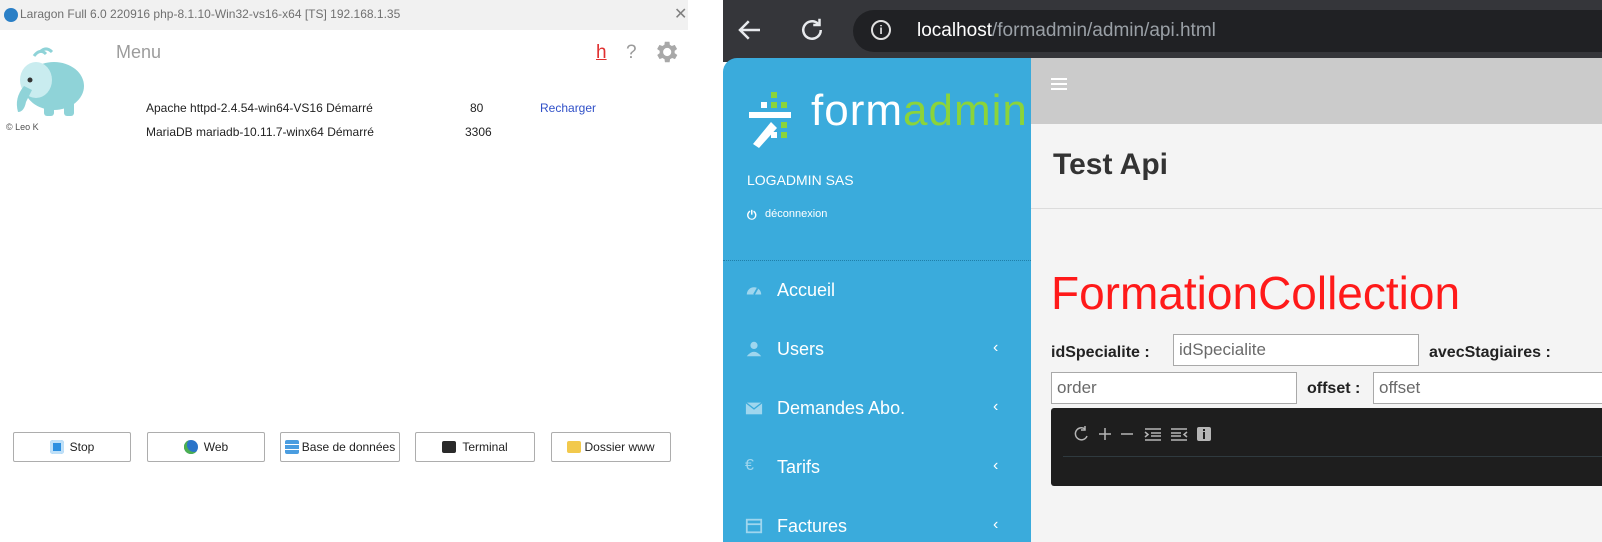  Describe the element at coordinates (754, 349) in the screenshot. I see `user-icon` at that location.